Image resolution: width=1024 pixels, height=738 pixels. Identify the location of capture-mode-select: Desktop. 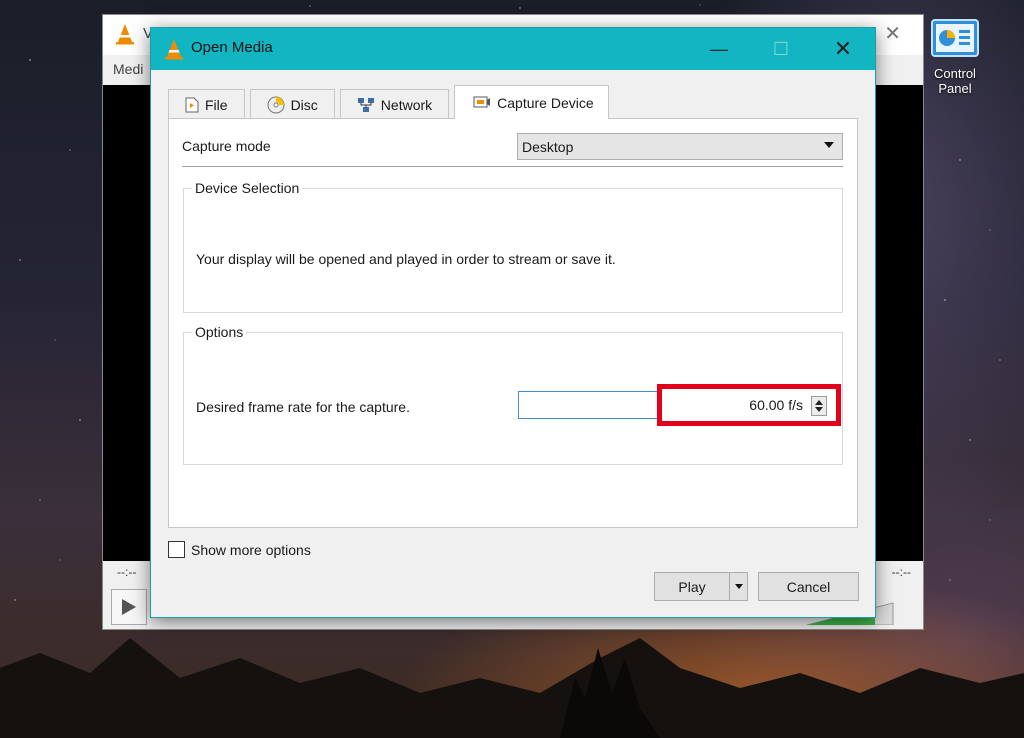
(680, 146).